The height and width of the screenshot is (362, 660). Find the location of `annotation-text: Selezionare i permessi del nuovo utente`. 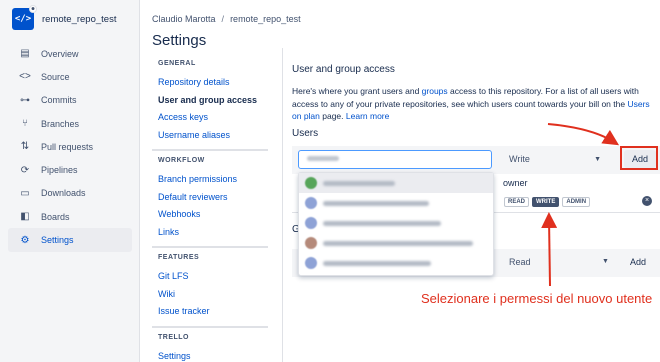

annotation-text: Selezionare i permessi del nuovo utente is located at coordinates (537, 298).